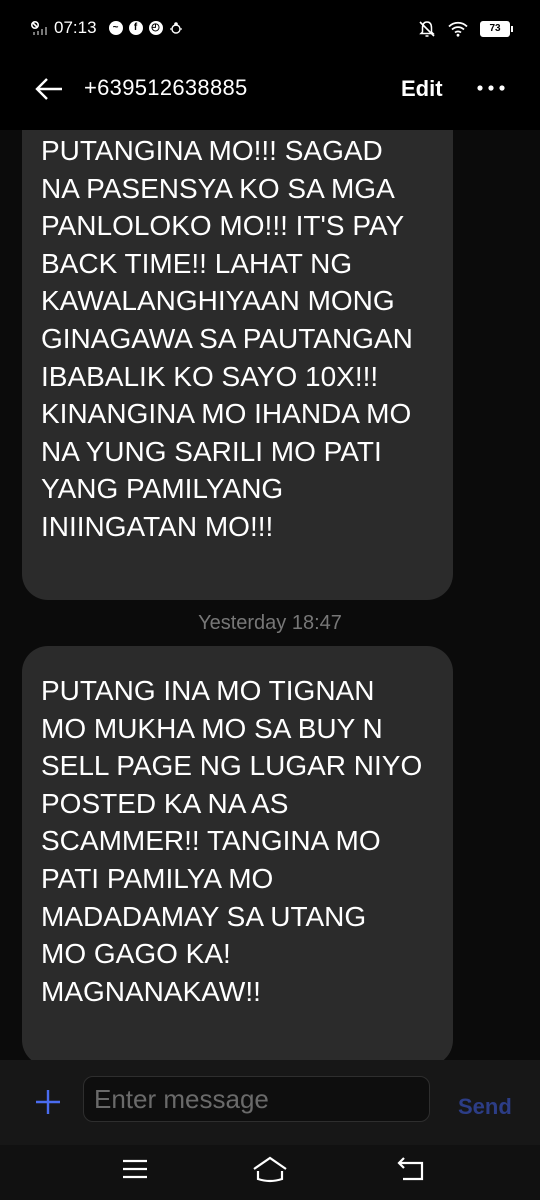 The image size is (540, 1200). What do you see at coordinates (166, 87) in the screenshot?
I see `contact-number: +639512638885` at bounding box center [166, 87].